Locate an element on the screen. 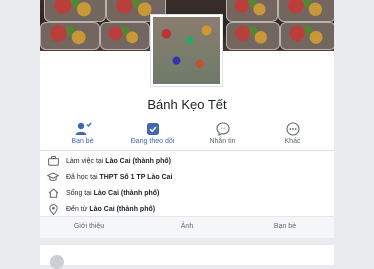 This screenshot has height=269, width=374. from-place-link: Lào Cai (thành phố) is located at coordinates (122, 209).